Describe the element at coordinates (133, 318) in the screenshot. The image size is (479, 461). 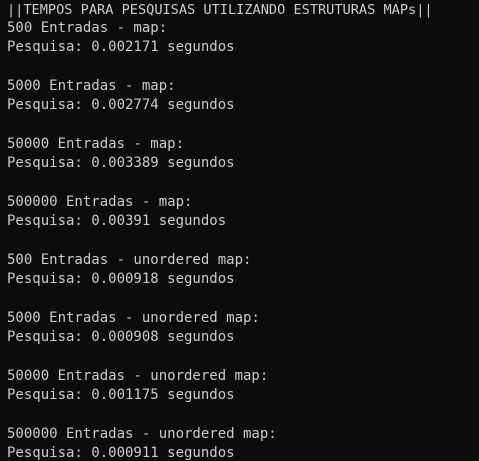
I see `result-title: 5000 Entradas - unordered map:` at that location.